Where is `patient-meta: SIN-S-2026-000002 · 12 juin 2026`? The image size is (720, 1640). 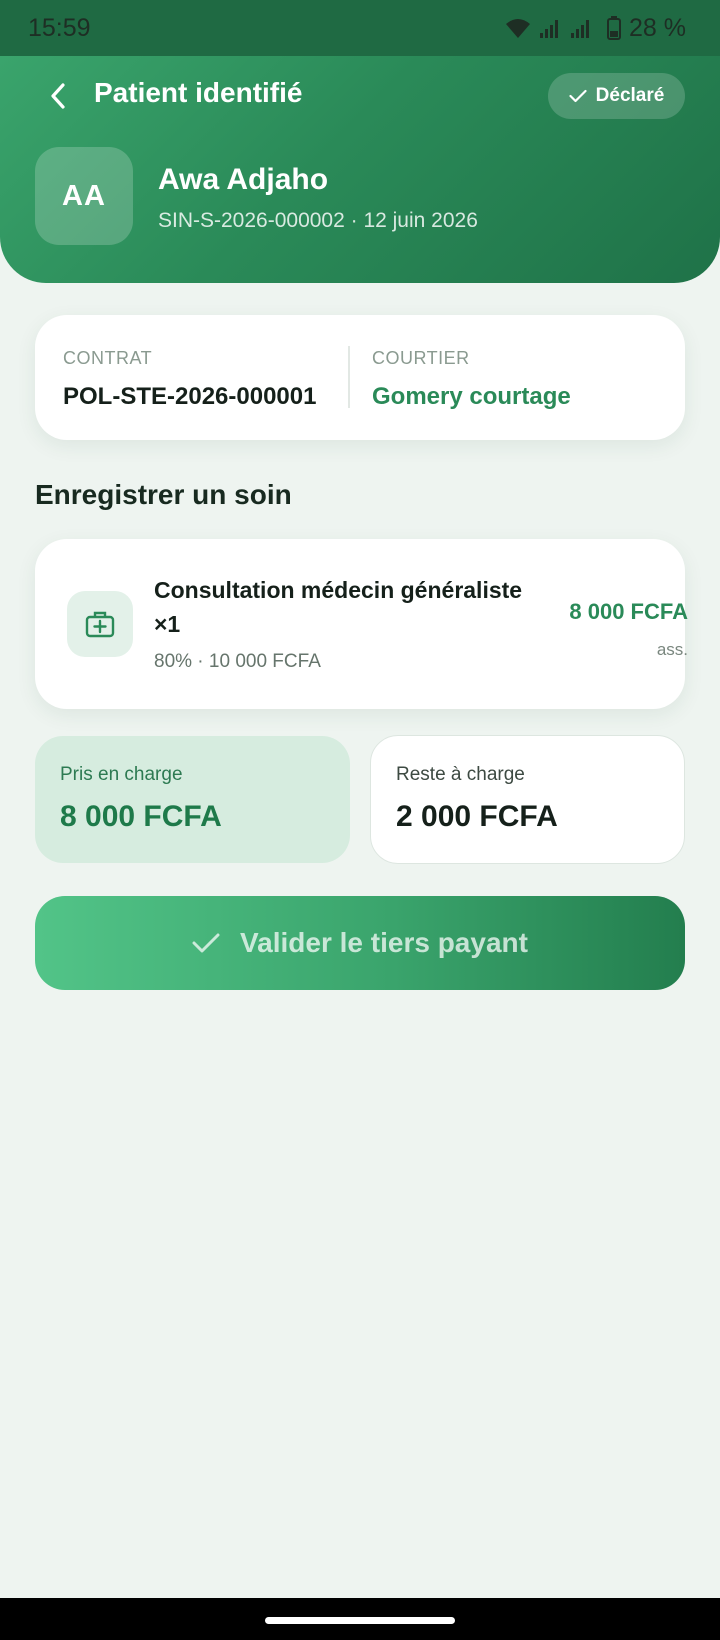
patient-meta: SIN-S-2026-000002 · 12 juin 2026 is located at coordinates (318, 220).